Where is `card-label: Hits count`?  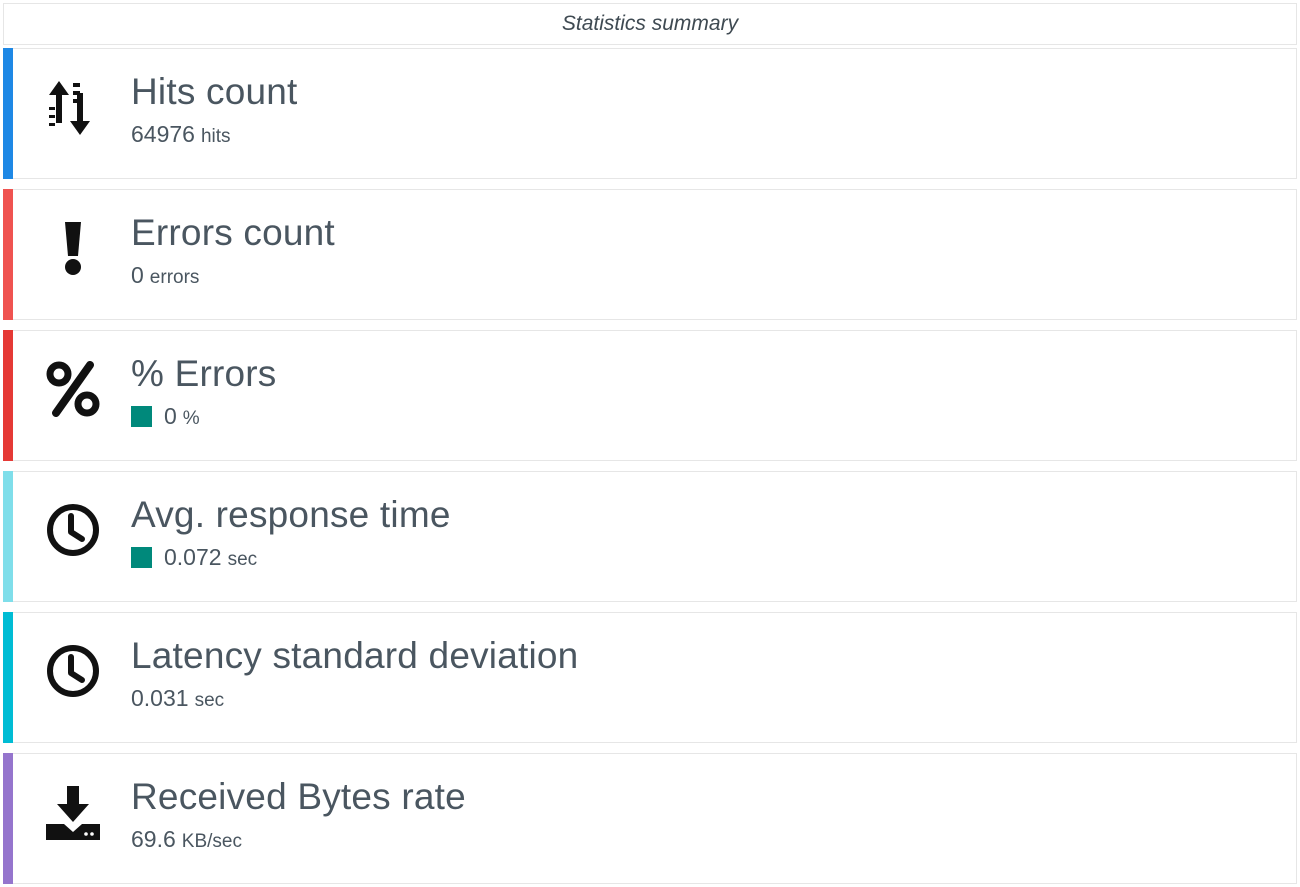
card-label: Hits count is located at coordinates (214, 91).